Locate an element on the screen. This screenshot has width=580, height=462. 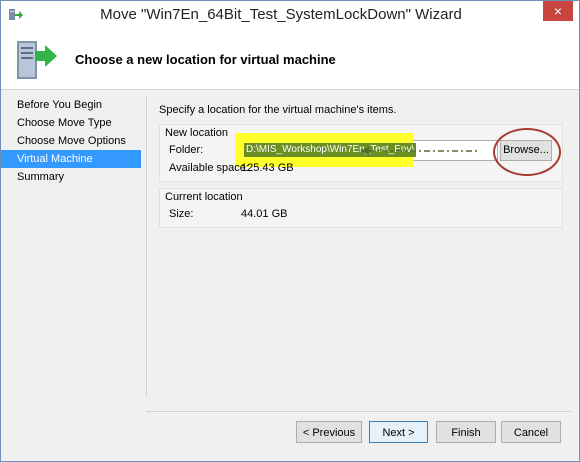
footer-divider is located at coordinates (358, 411).